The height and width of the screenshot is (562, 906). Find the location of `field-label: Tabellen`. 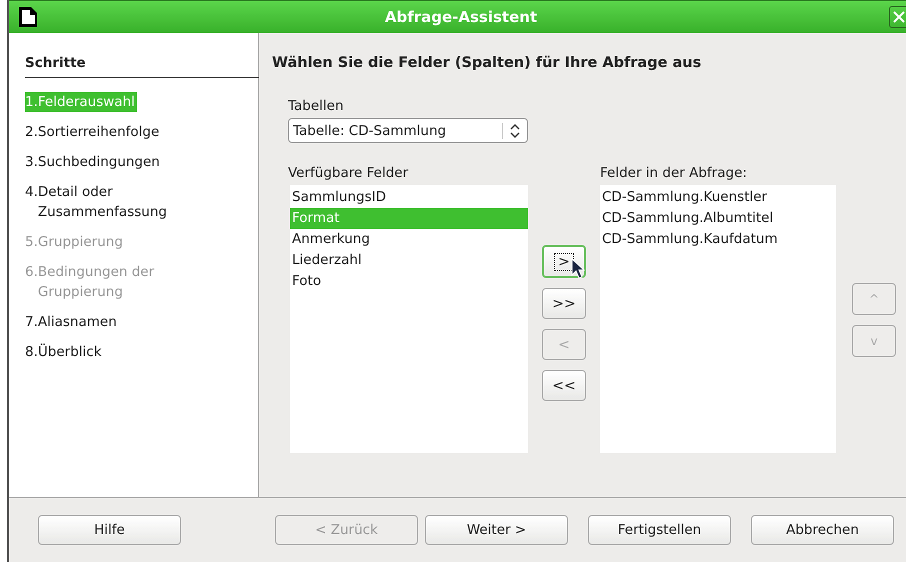

field-label: Tabellen is located at coordinates (316, 106).